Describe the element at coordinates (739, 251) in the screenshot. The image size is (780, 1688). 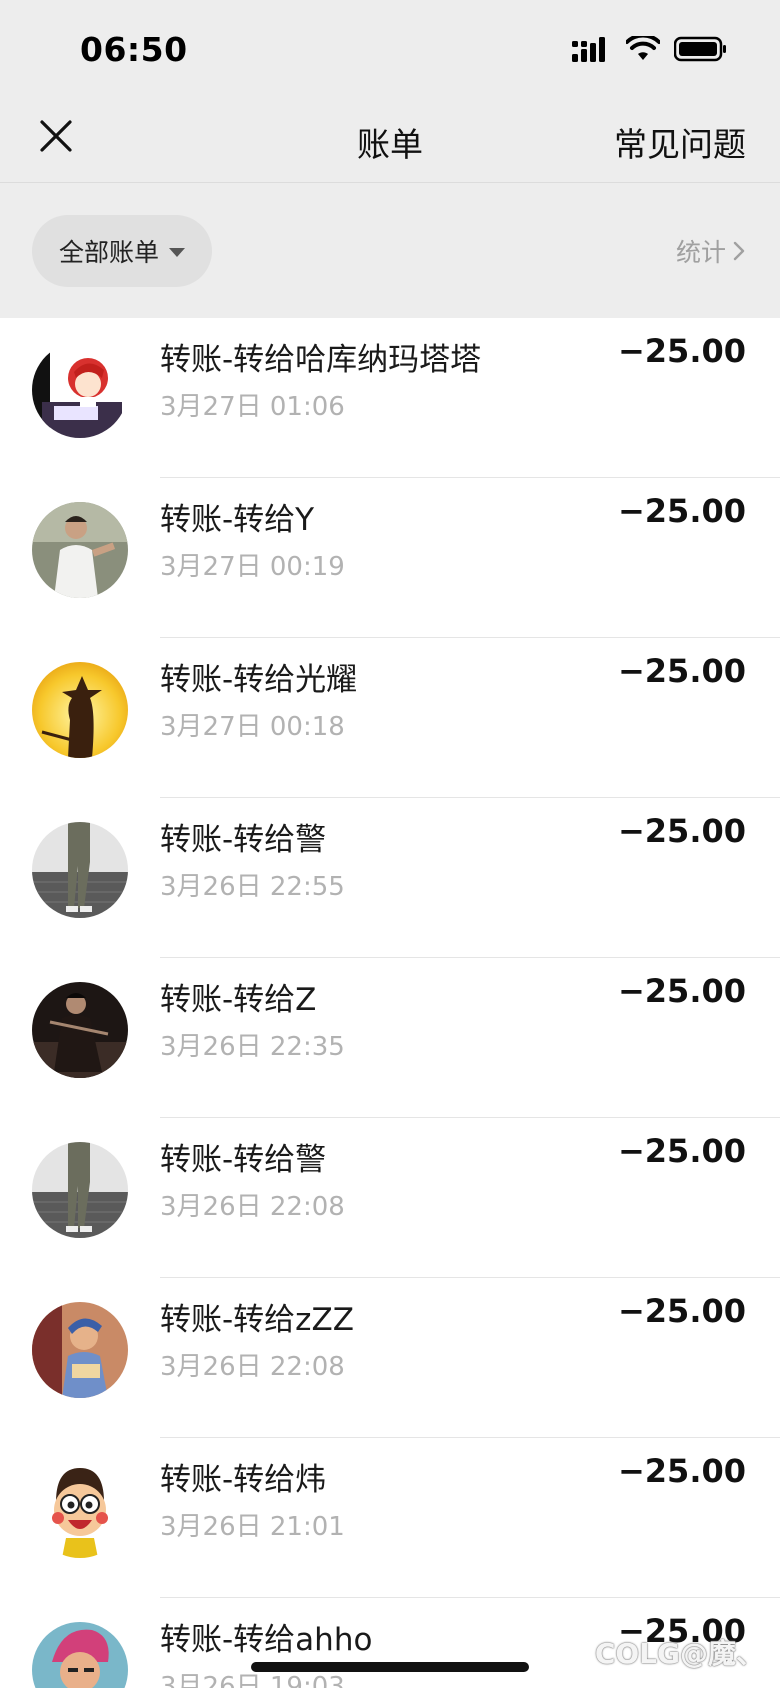
I see `chevron-right-icon` at that location.